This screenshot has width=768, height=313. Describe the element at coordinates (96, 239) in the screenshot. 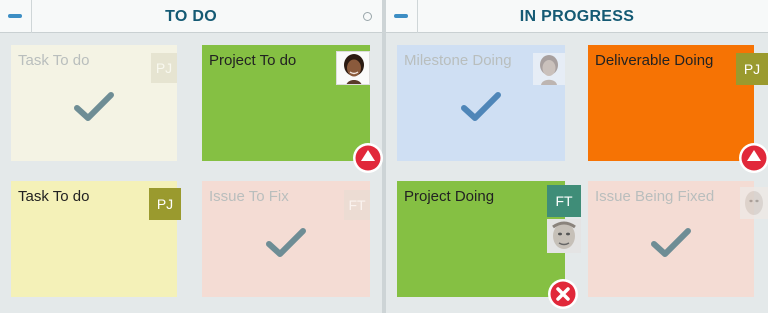

I see `card-task-to-do: Task To do PJ` at that location.